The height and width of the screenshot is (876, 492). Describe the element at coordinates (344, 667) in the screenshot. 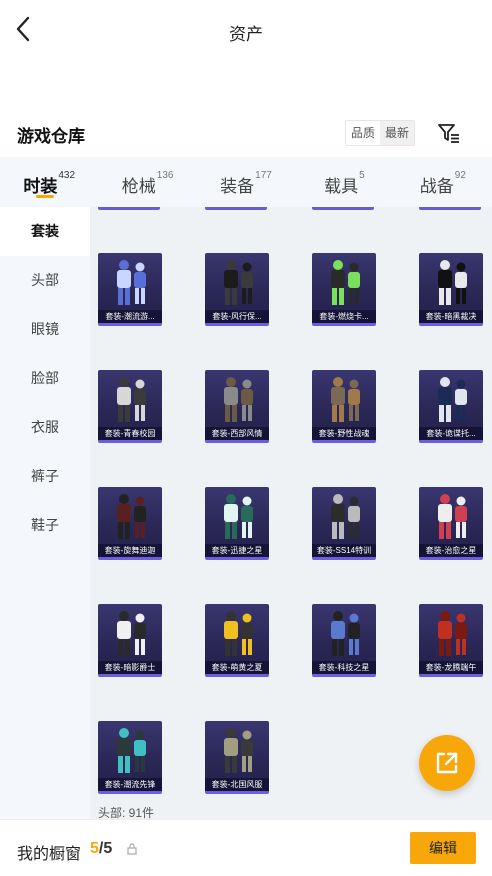

I see `item-label: 套装-科技之星` at that location.